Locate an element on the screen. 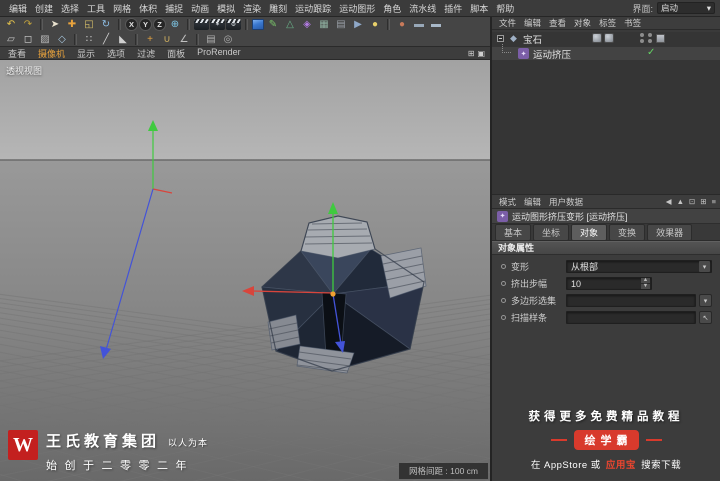 The height and width of the screenshot is (481, 720). render-visibility-dots is located at coordinates (650, 38).